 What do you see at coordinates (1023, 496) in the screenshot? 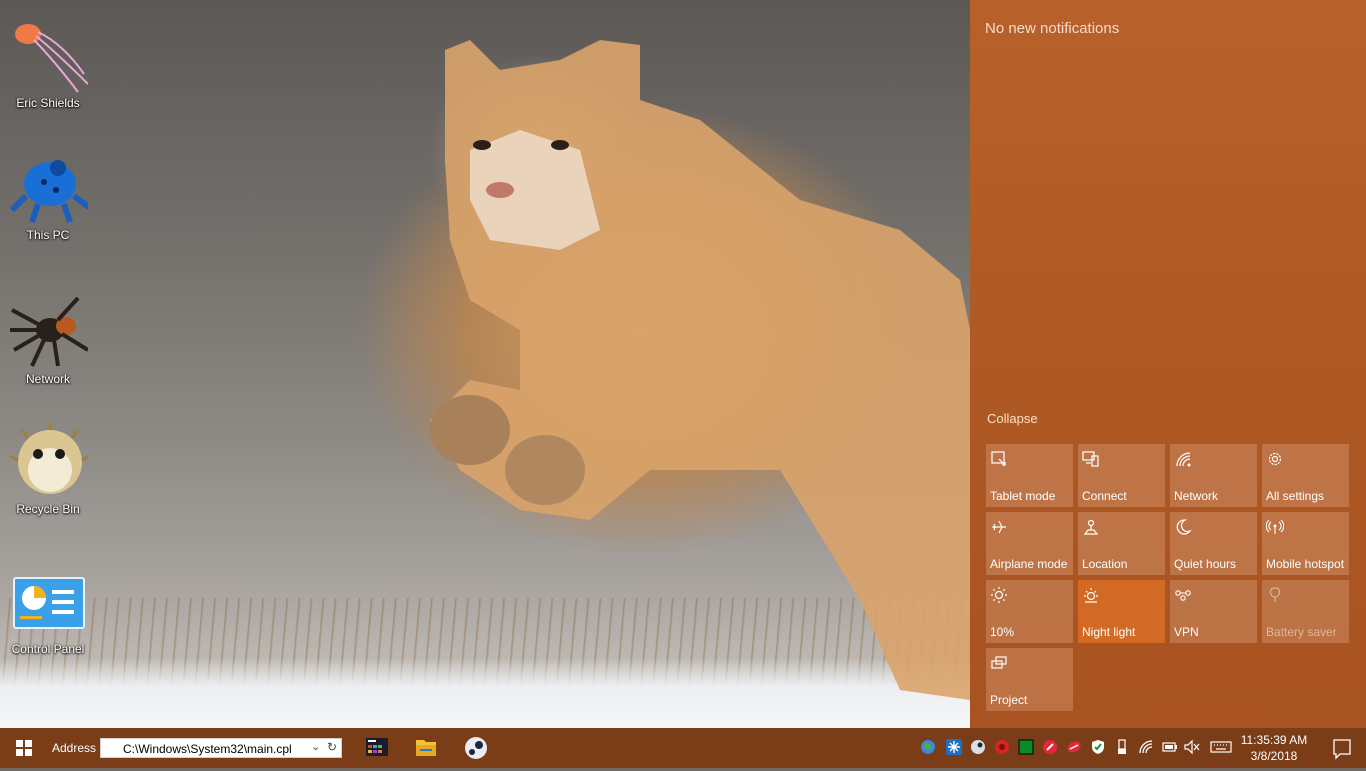
I see `tile-label: Tablet mode` at bounding box center [1023, 496].